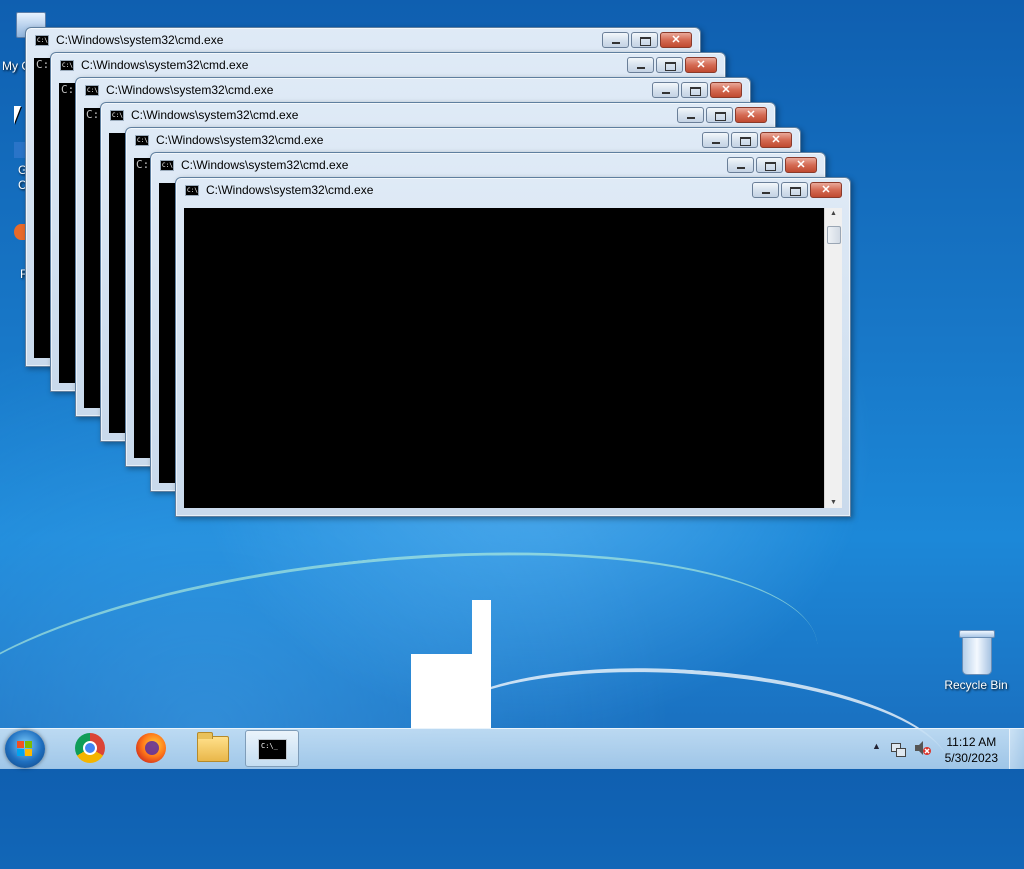 This screenshot has height=869, width=1024. What do you see at coordinates (898, 748) in the screenshot?
I see `network-icon` at bounding box center [898, 748].